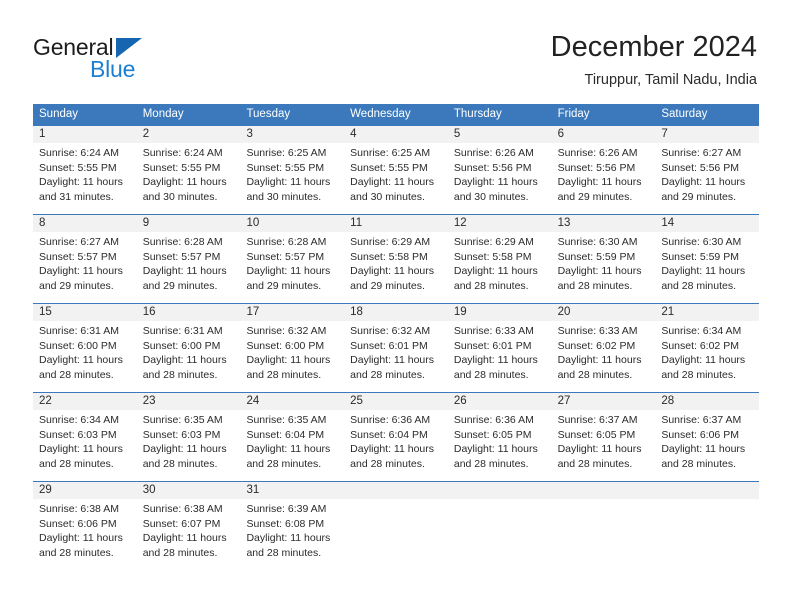 This screenshot has height=612, width=792. Describe the element at coordinates (113, 62) in the screenshot. I see `general-blue-logo: General Blue` at that location.